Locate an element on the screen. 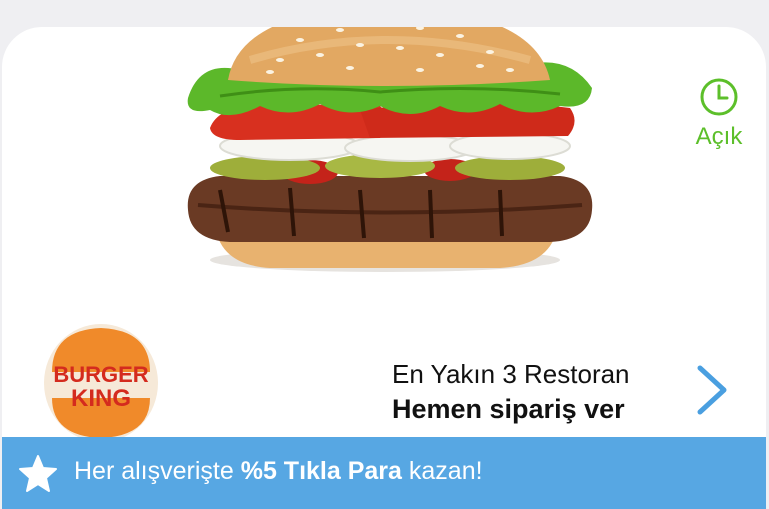 The height and width of the screenshot is (509, 769). nearest-restaurants-label: En Yakın 3 Restoran is located at coordinates (542, 374).